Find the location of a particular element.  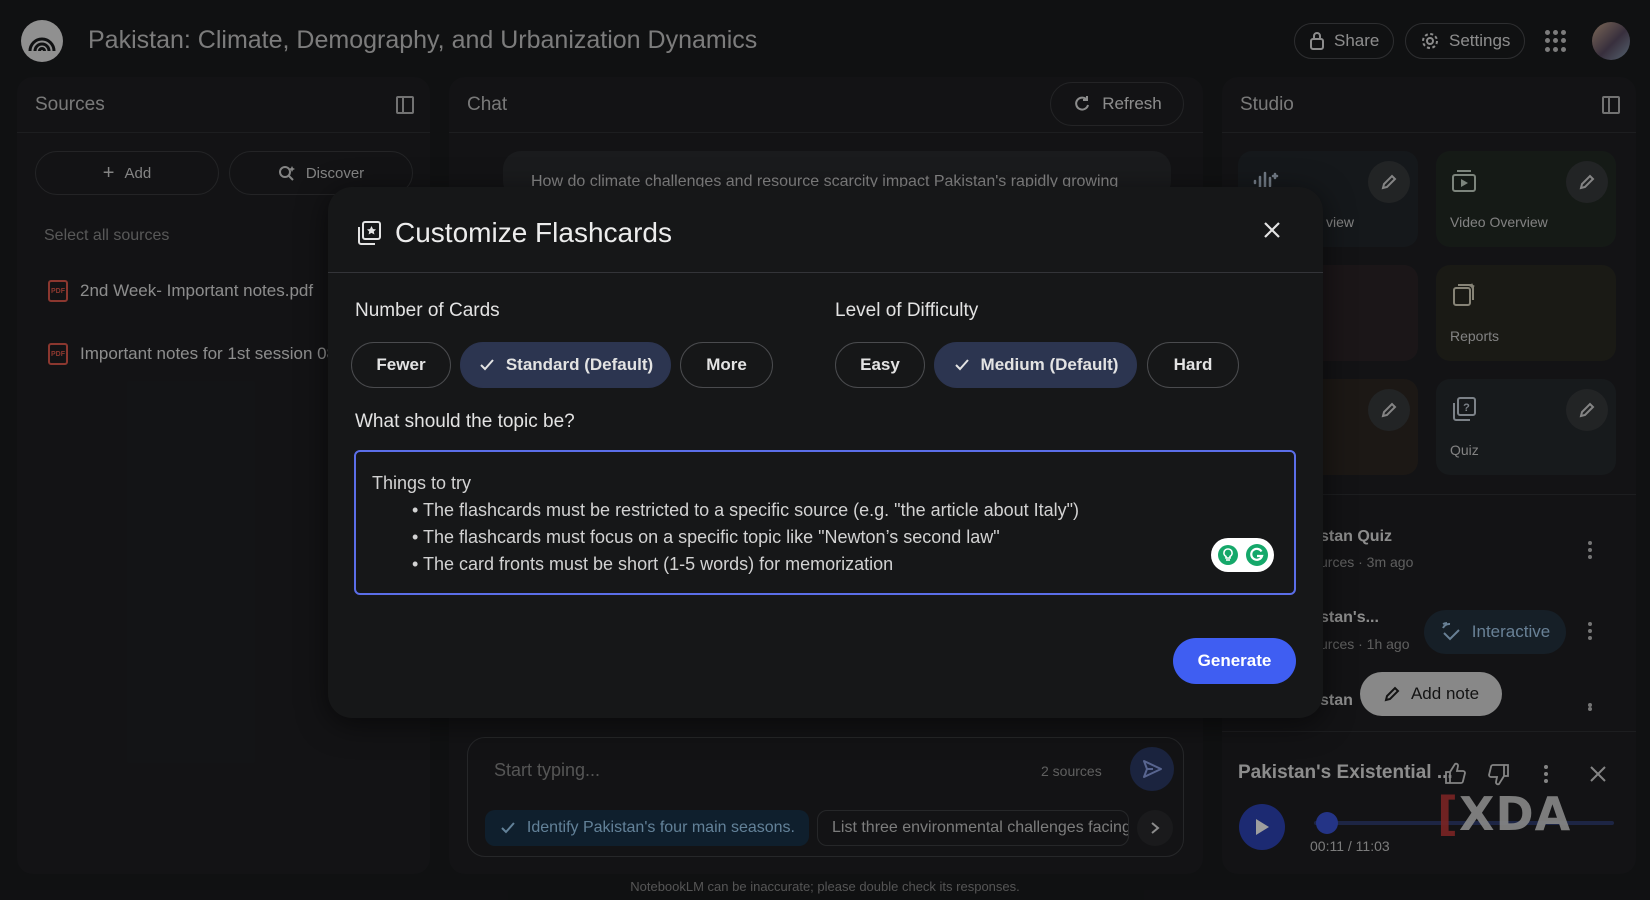

cards-option-more: More is located at coordinates (726, 365).